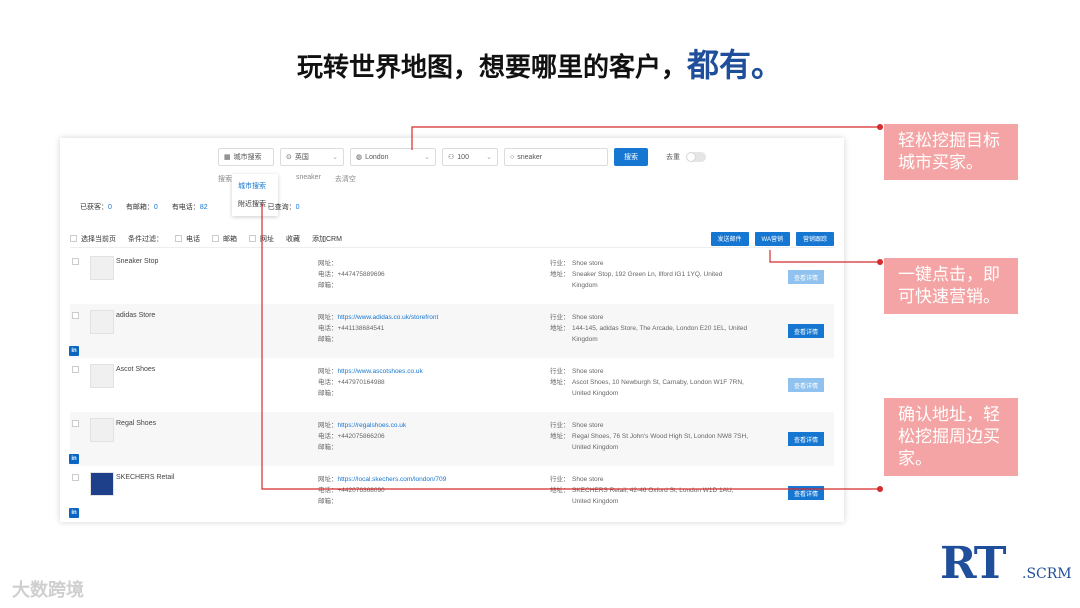 The image size is (1080, 608). What do you see at coordinates (48, 590) in the screenshot?
I see `watermark: 大数跨境` at bounding box center [48, 590].